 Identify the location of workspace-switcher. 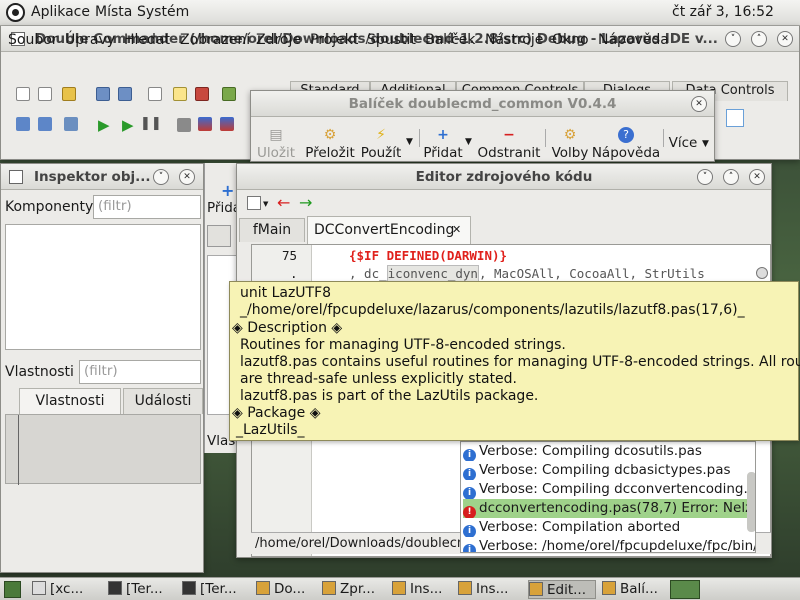
(685, 589).